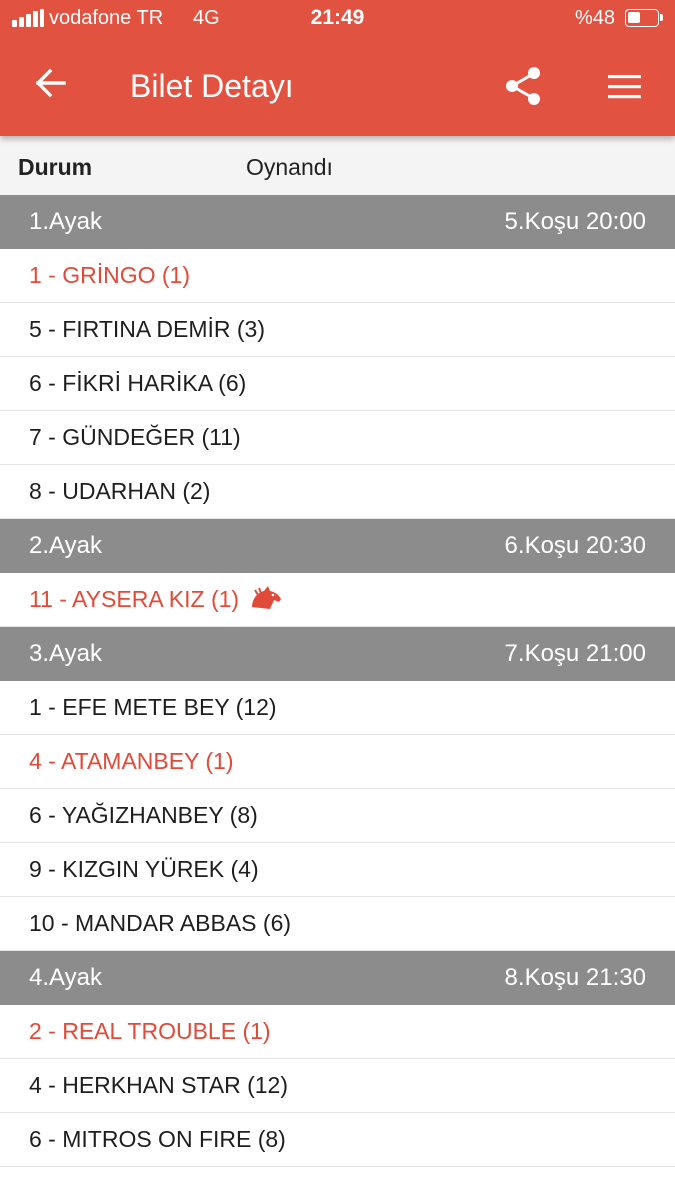 This screenshot has width=675, height=1200. I want to click on horse-name: 9 - KIZGIN YÜREK (4), so click(144, 869).